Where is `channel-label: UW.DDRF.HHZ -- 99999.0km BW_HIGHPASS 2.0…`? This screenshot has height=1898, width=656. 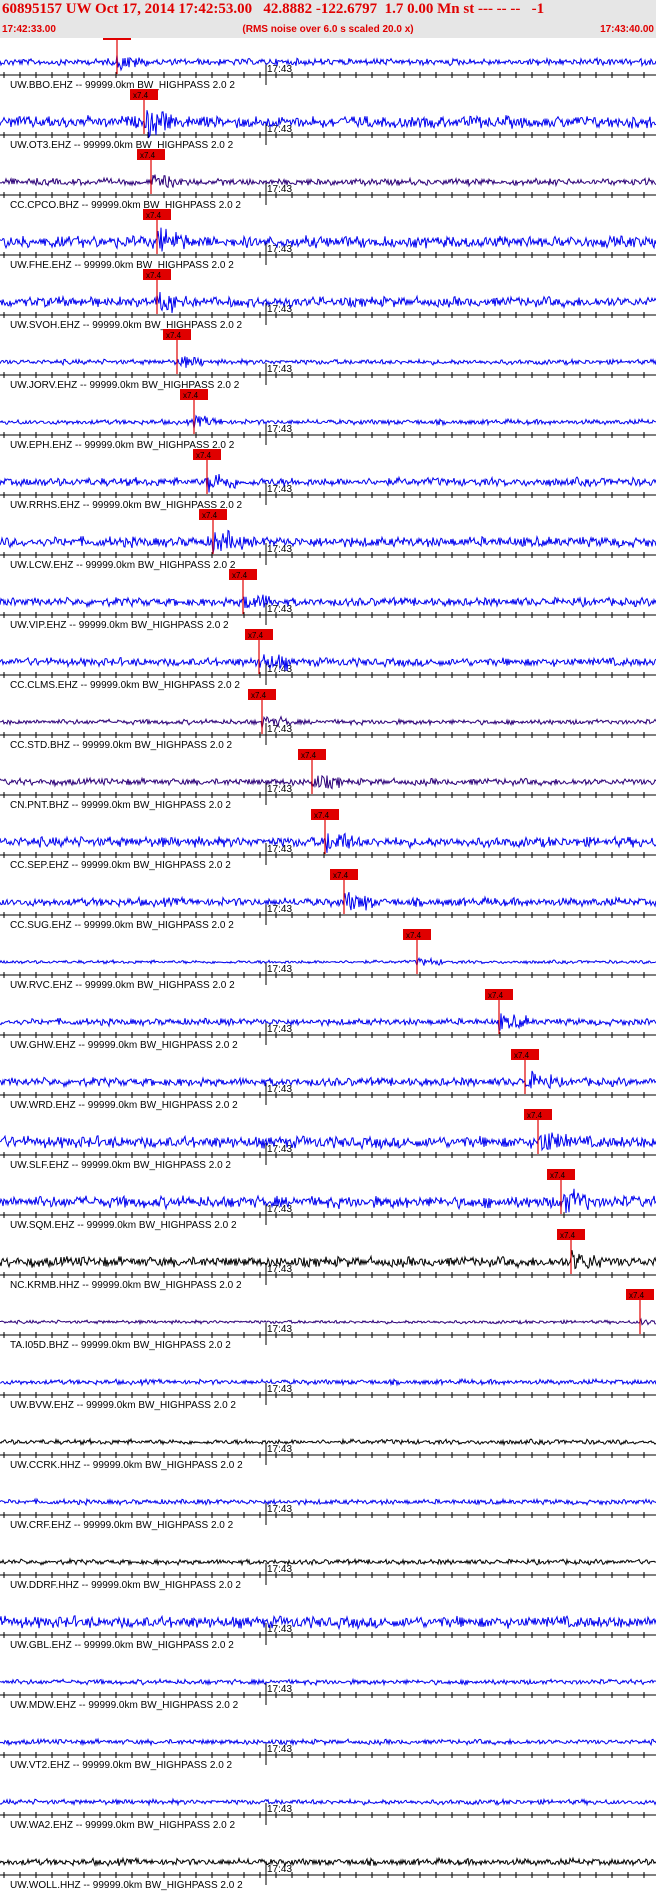
channel-label: UW.DDRF.HHZ -- 99999.0km BW_HIGHPASS 2.0… is located at coordinates (125, 1585).